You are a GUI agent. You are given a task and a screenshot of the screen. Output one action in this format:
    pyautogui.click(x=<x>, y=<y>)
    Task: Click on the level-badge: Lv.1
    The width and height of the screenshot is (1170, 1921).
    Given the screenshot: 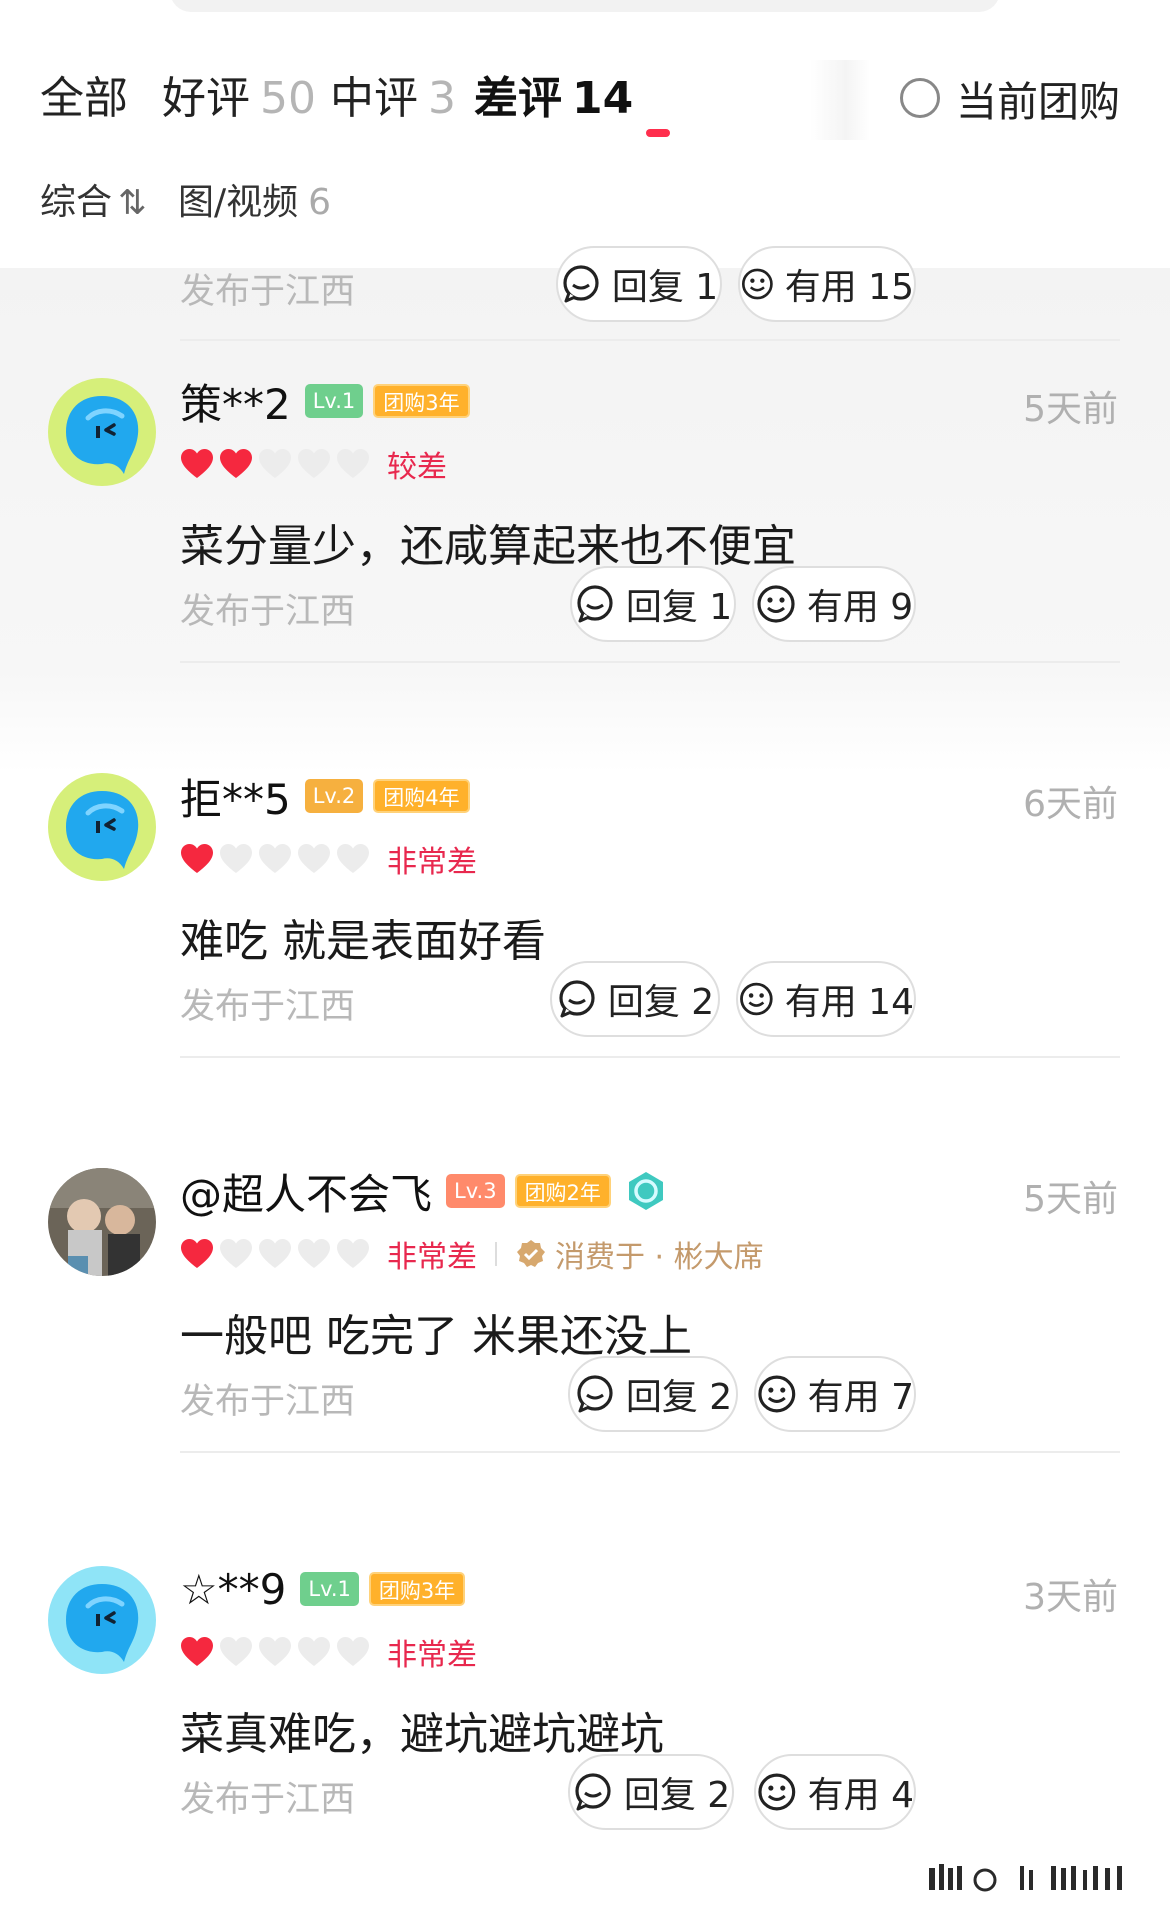 What is the action you would take?
    pyautogui.click(x=329, y=1589)
    